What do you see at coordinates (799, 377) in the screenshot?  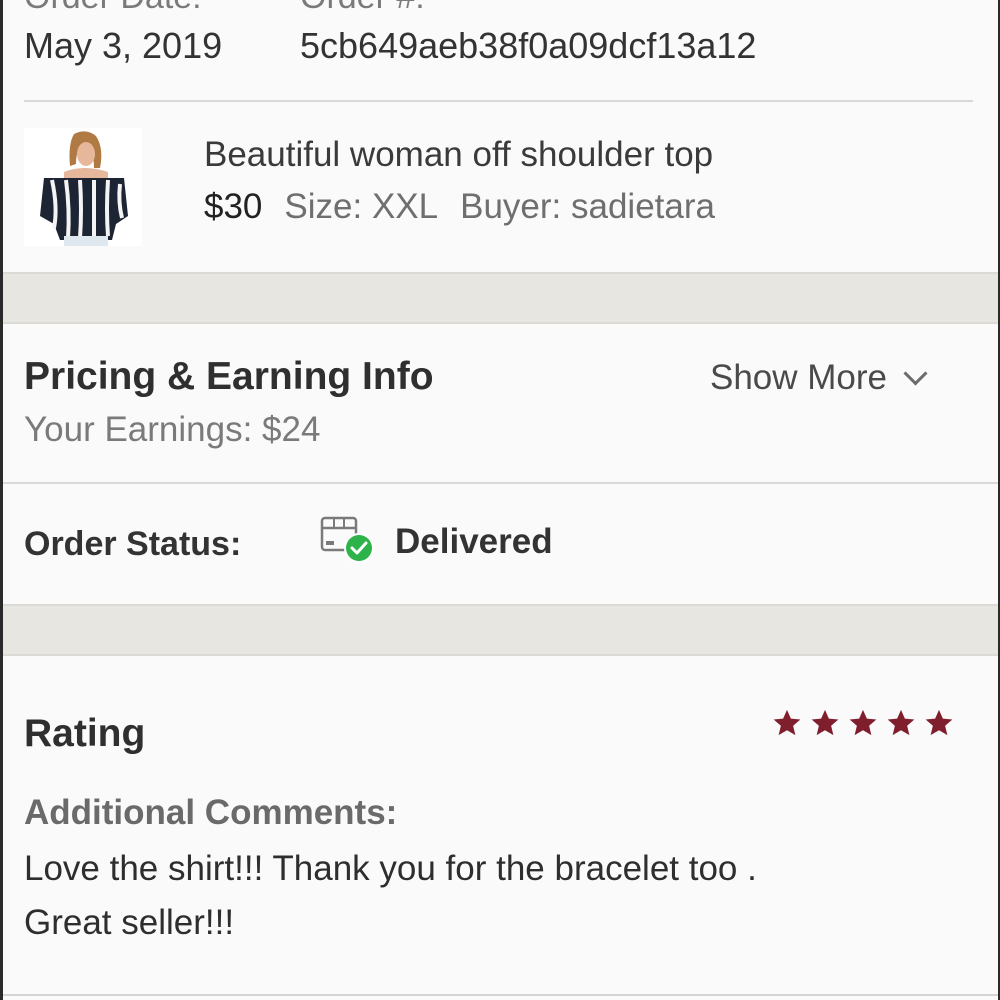 I see `show-more-label: Show More` at bounding box center [799, 377].